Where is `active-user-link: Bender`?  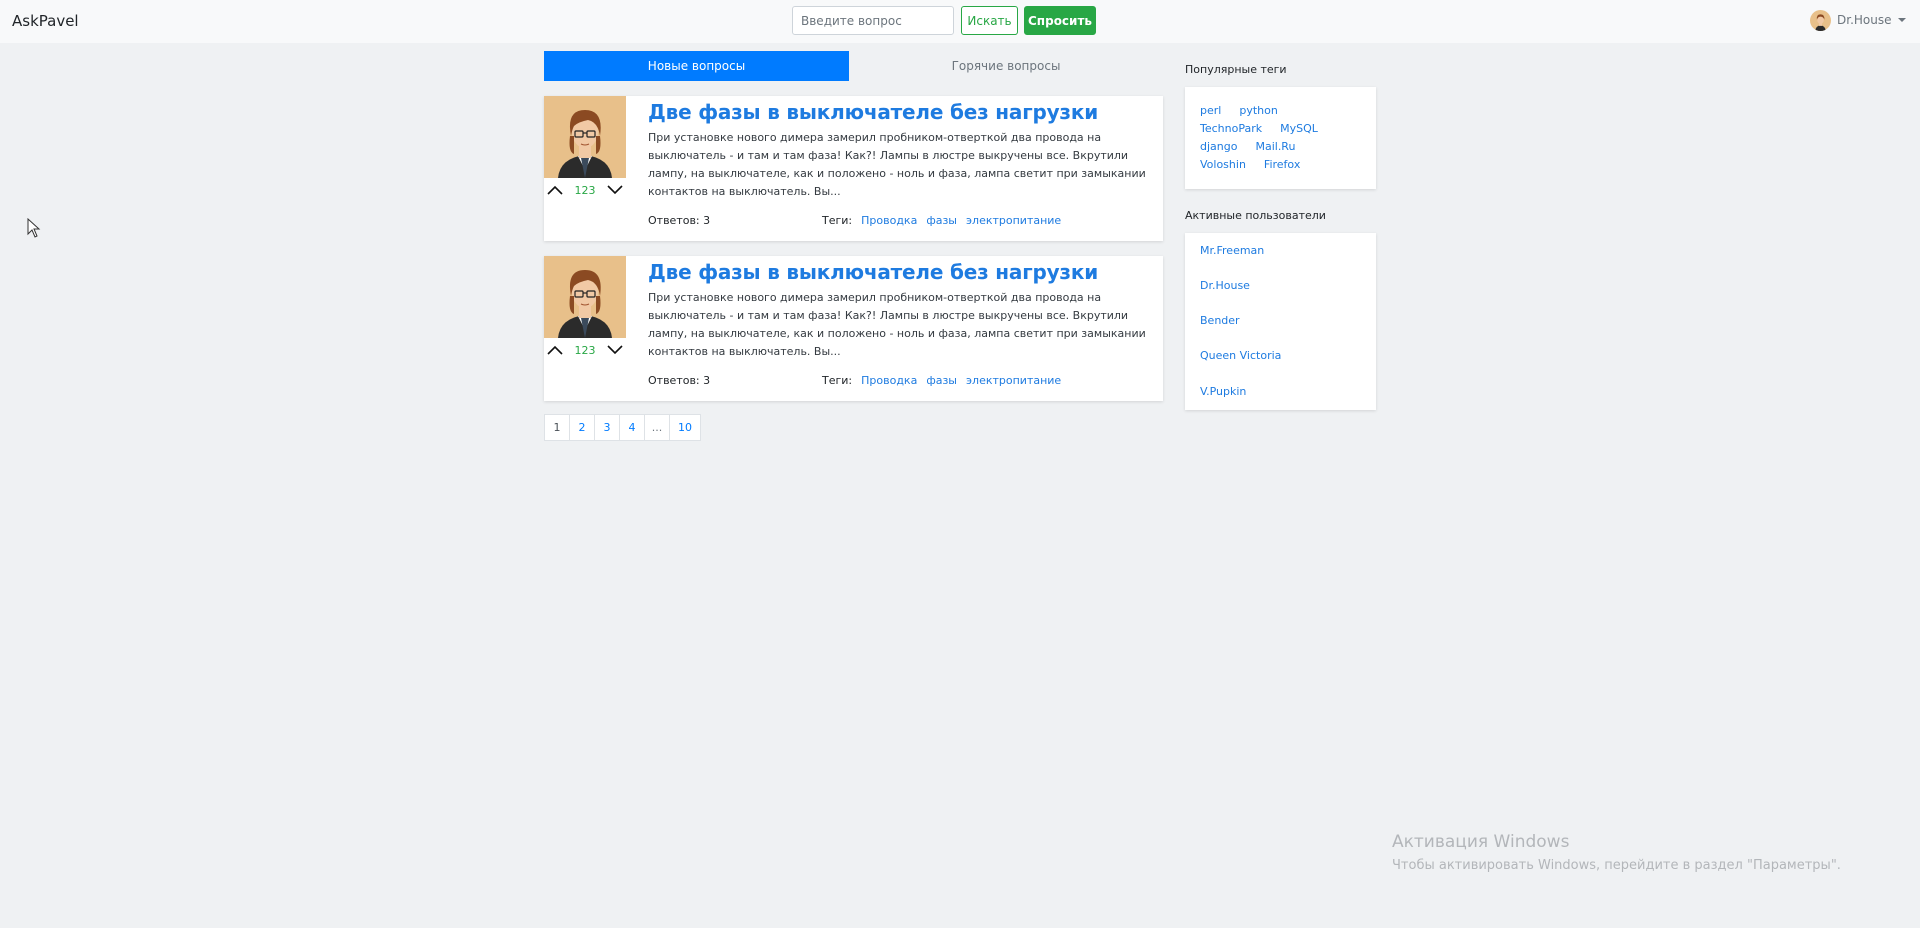
active-user-link: Bender is located at coordinates (1220, 320).